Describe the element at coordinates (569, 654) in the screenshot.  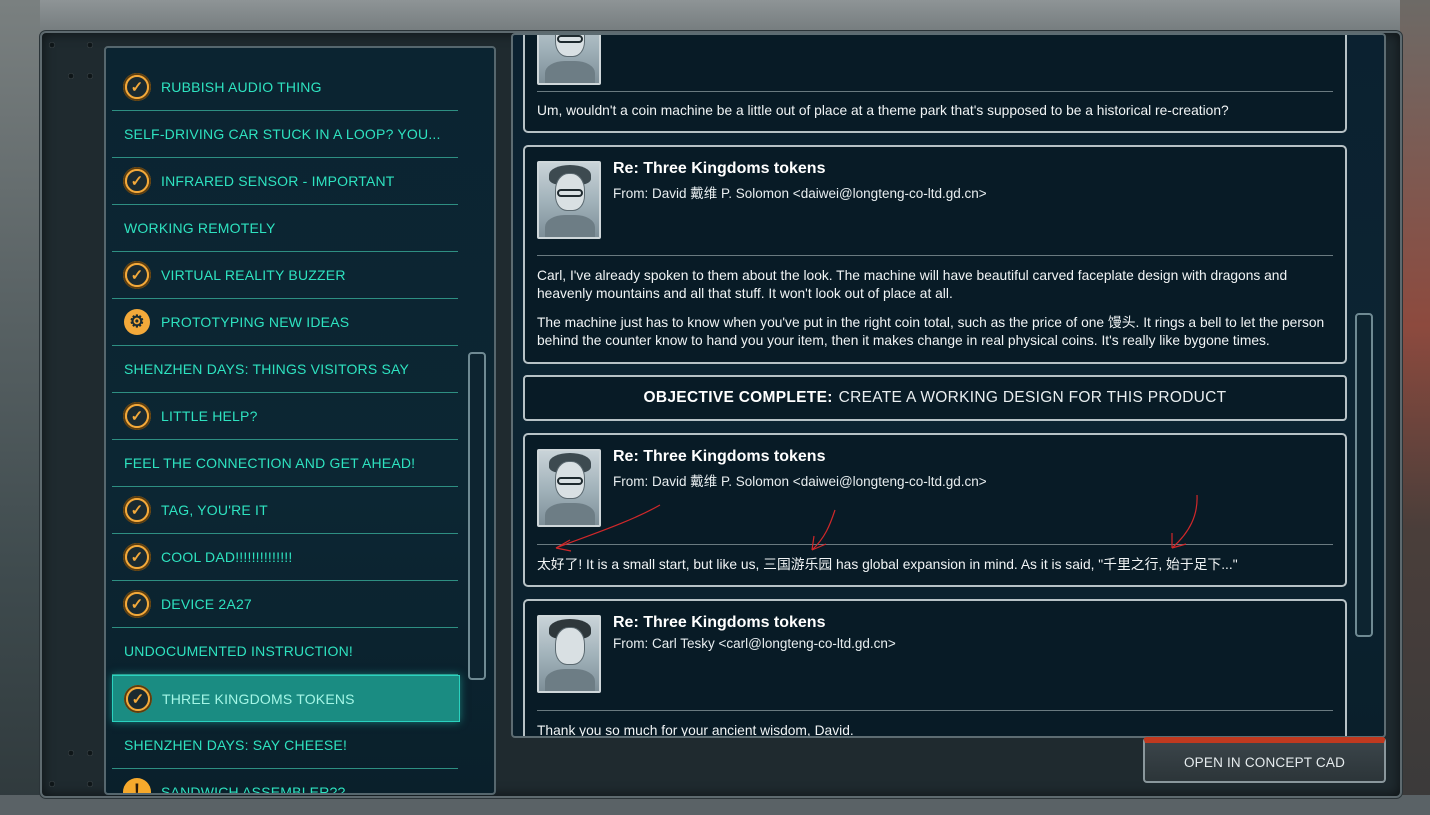
I see `avatar-carl` at that location.